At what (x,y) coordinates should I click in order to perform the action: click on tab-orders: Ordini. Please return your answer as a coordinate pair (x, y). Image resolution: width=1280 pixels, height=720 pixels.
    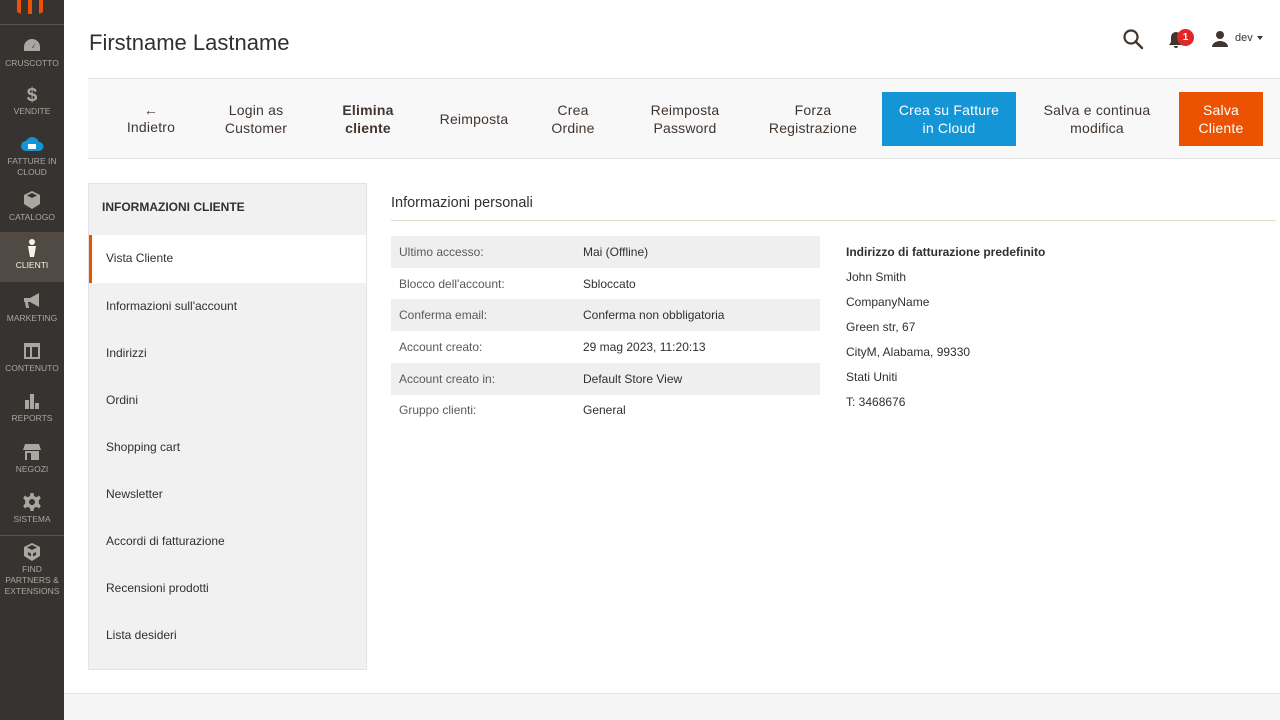
    Looking at the image, I should click on (227, 400).